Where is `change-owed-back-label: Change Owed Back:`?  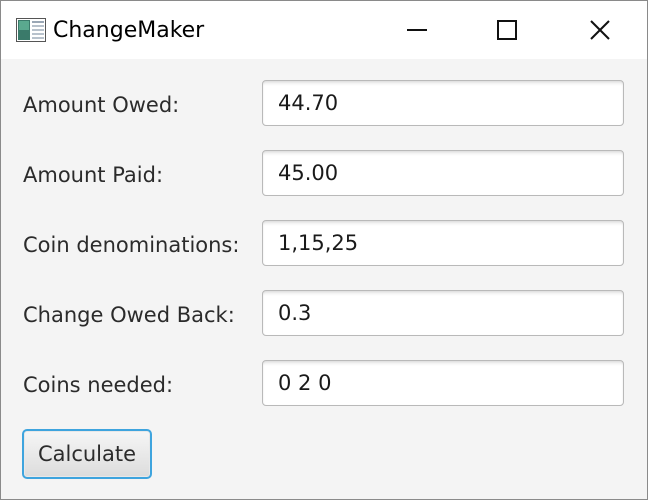
change-owed-back-label: Change Owed Back: is located at coordinates (129, 315).